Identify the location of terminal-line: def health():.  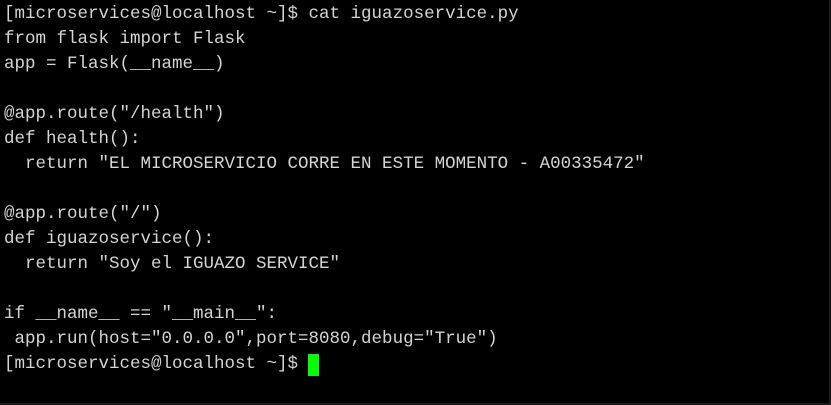
(72, 139).